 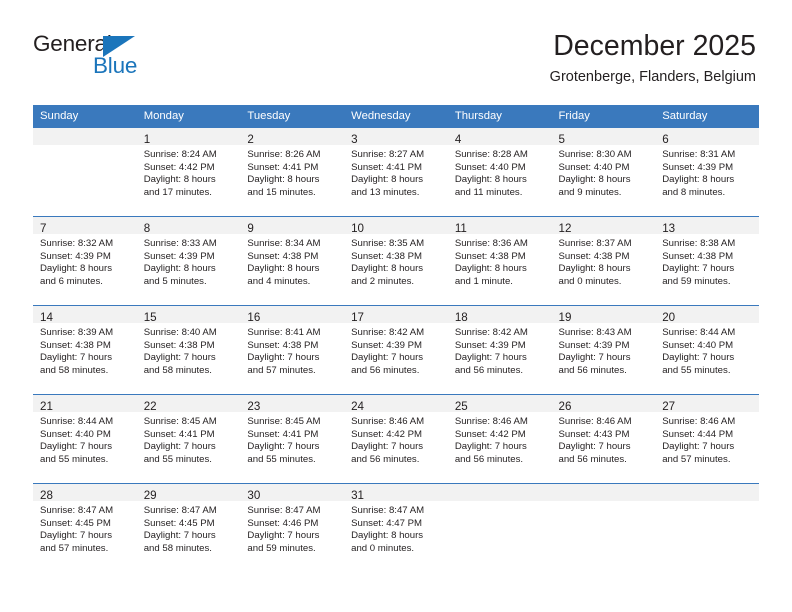 I want to click on sunset-text: Sunset: 4:39 PM, so click(x=490, y=345).